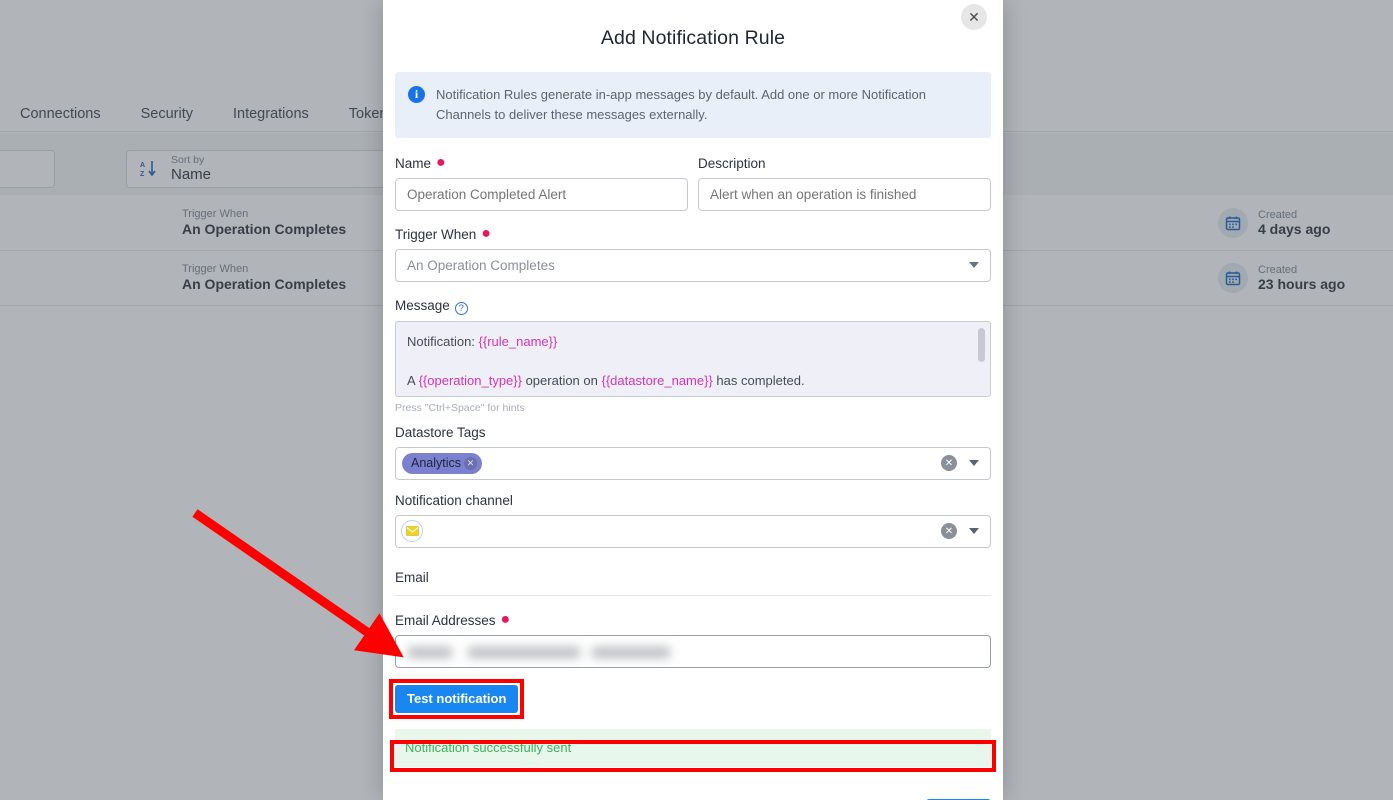  What do you see at coordinates (461, 308) in the screenshot?
I see `help-icon: ?` at bounding box center [461, 308].